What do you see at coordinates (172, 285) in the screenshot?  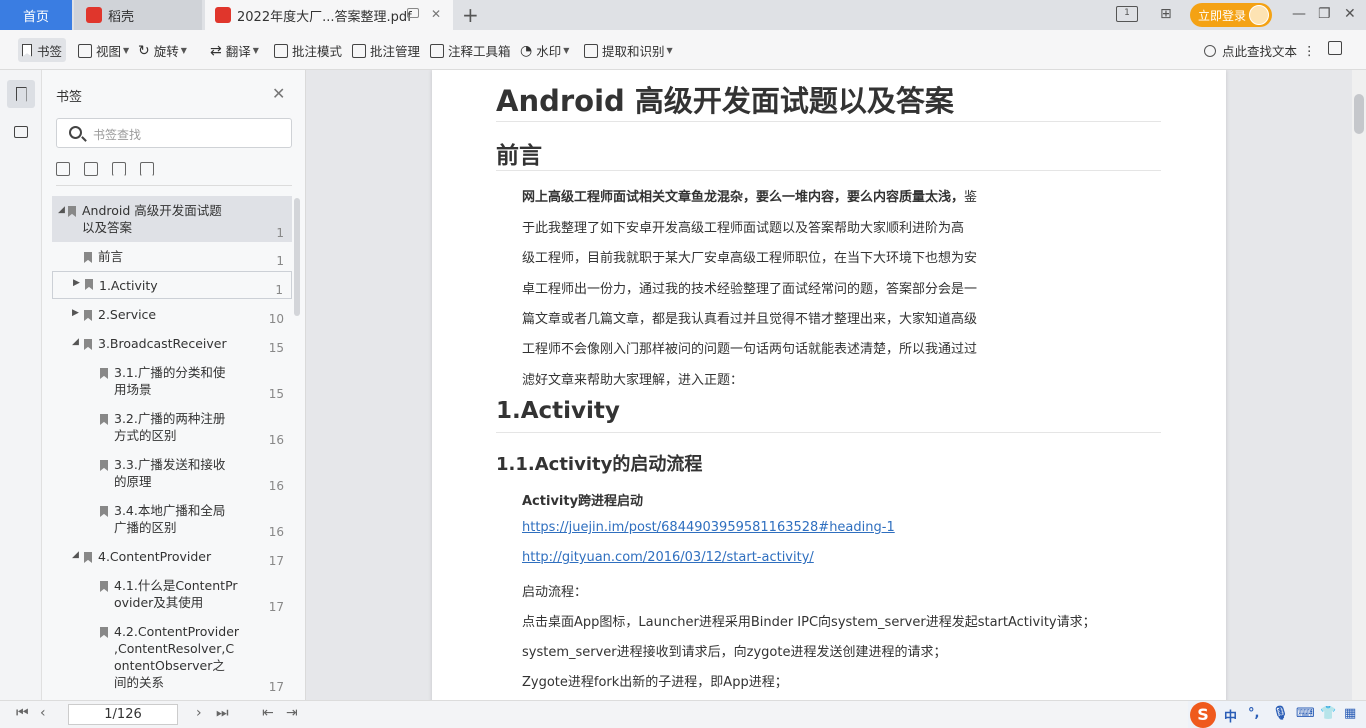 I see `bookmark-item: ▶ 1.Activity 1` at bounding box center [172, 285].